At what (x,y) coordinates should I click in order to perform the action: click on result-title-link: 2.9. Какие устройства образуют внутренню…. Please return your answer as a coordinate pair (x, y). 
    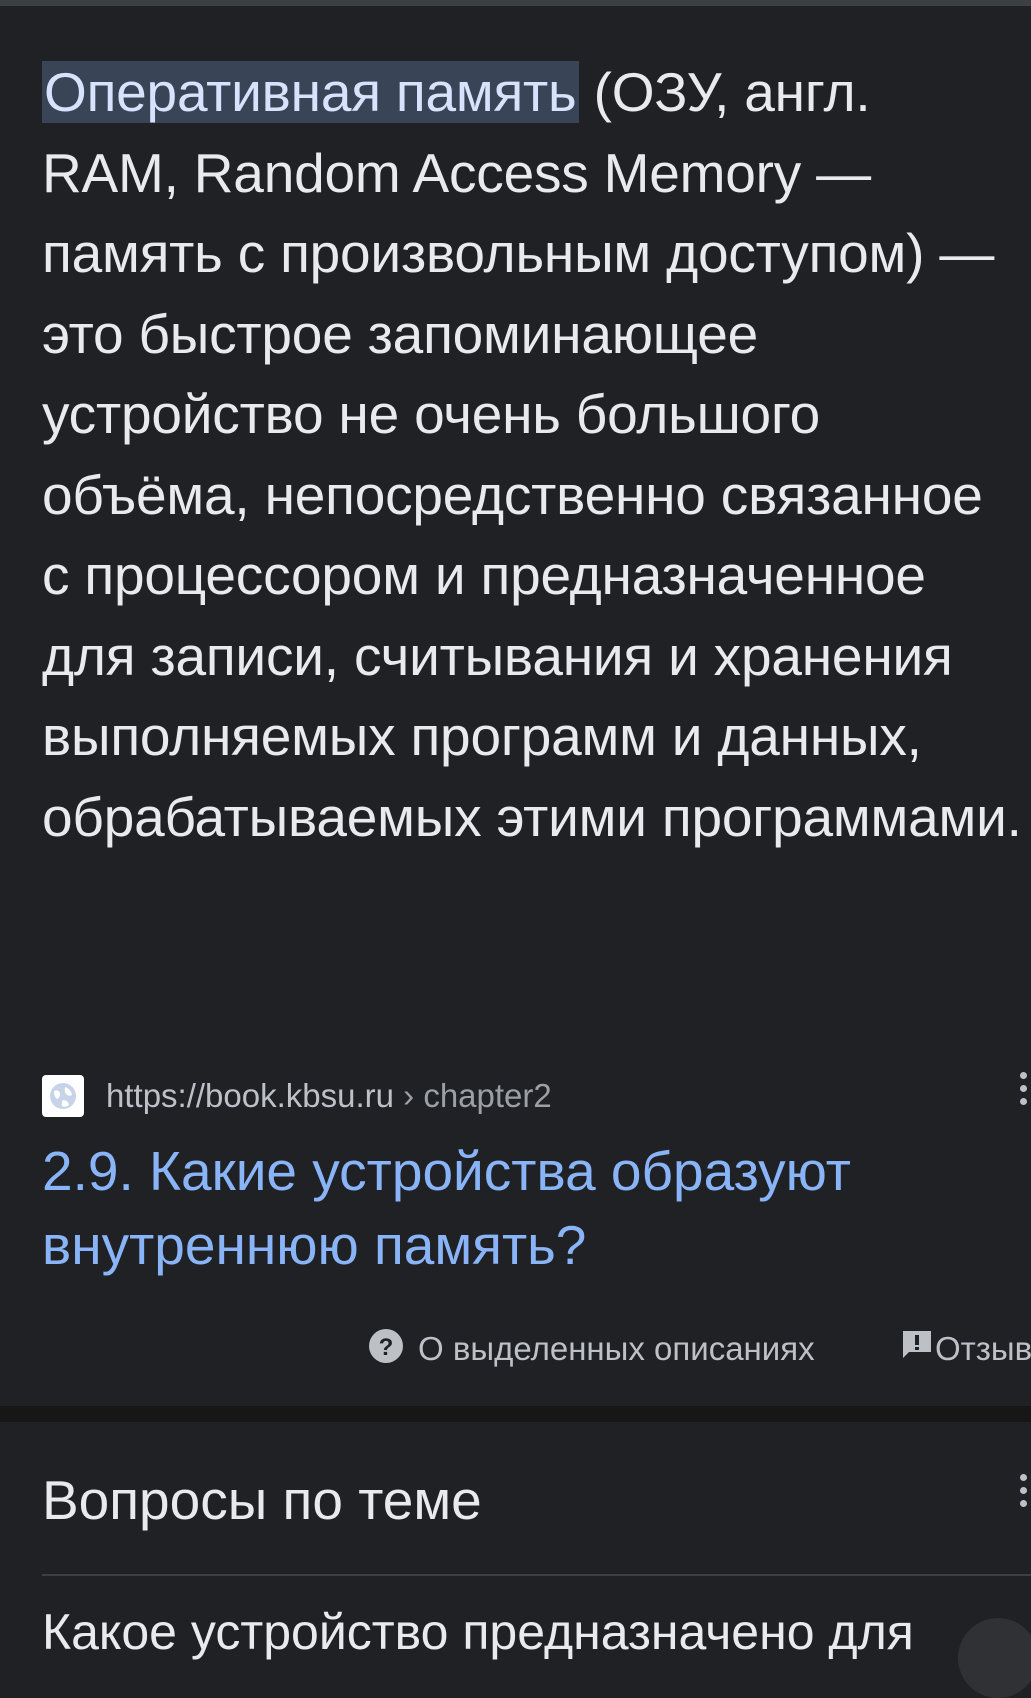
    Looking at the image, I should click on (522, 1208).